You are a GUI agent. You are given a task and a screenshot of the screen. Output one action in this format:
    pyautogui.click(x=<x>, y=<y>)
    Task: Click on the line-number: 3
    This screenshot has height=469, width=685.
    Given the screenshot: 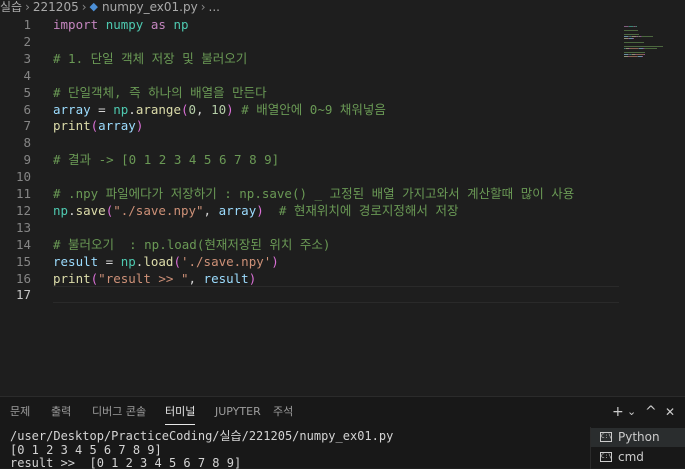 What is the action you would take?
    pyautogui.click(x=27, y=58)
    